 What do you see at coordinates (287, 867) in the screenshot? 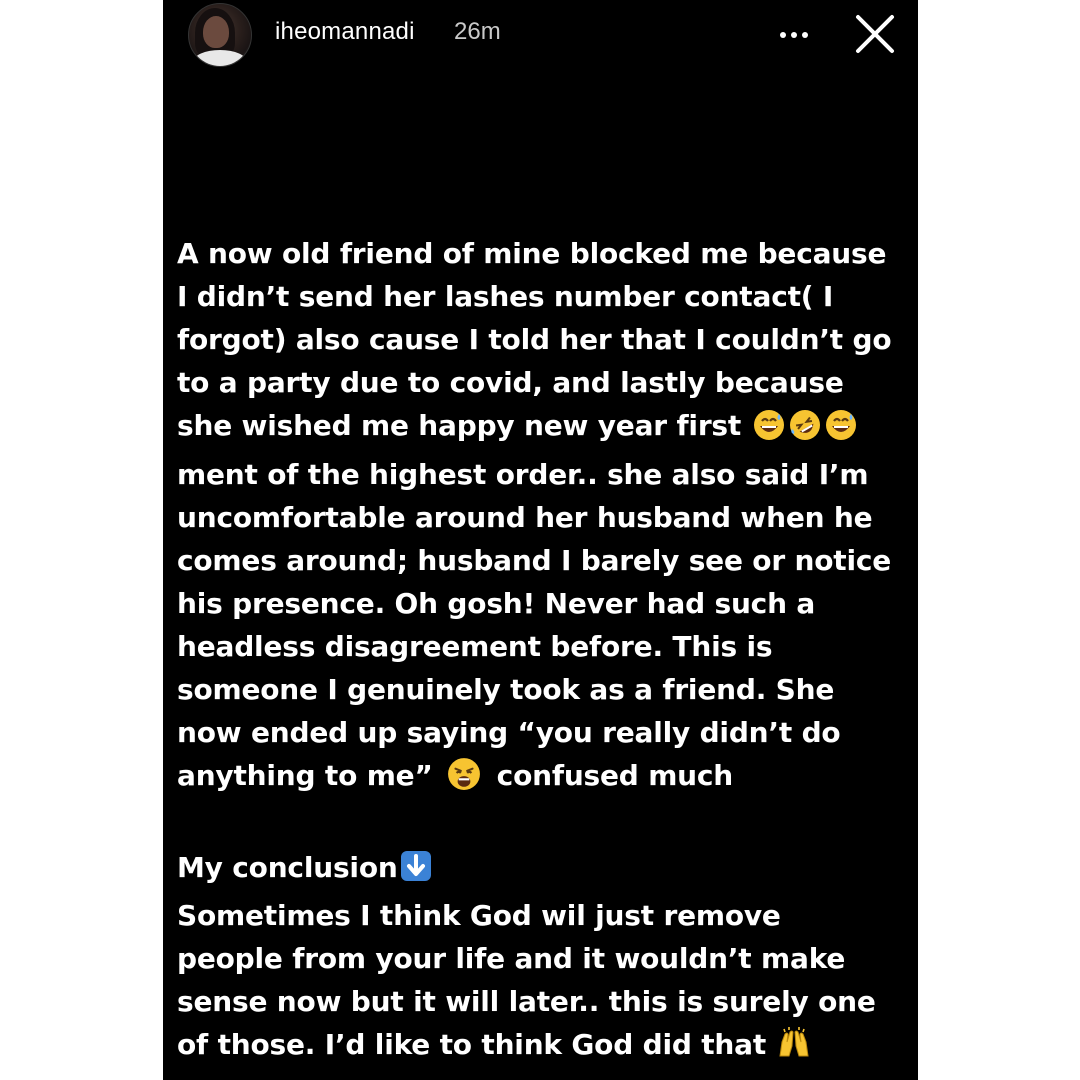
I see `story-text-segment: My conclusion` at bounding box center [287, 867].